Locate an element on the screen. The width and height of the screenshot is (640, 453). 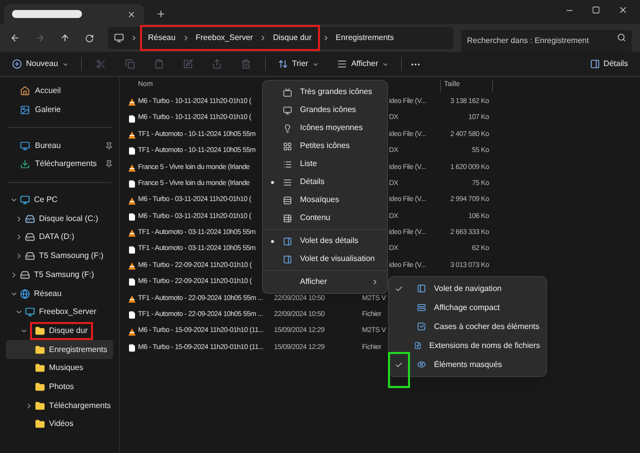
close-icon is located at coordinates (623, 10).